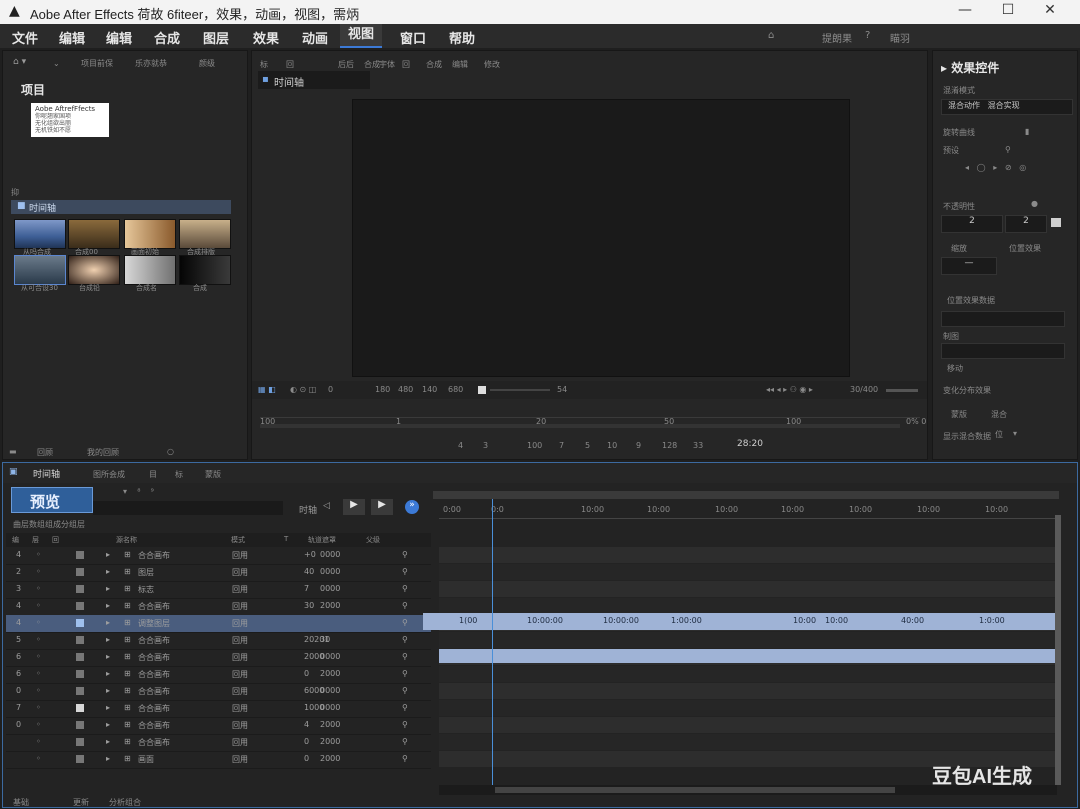  Describe the element at coordinates (969, 266) in the screenshot. I see `scale-field: —` at that location.